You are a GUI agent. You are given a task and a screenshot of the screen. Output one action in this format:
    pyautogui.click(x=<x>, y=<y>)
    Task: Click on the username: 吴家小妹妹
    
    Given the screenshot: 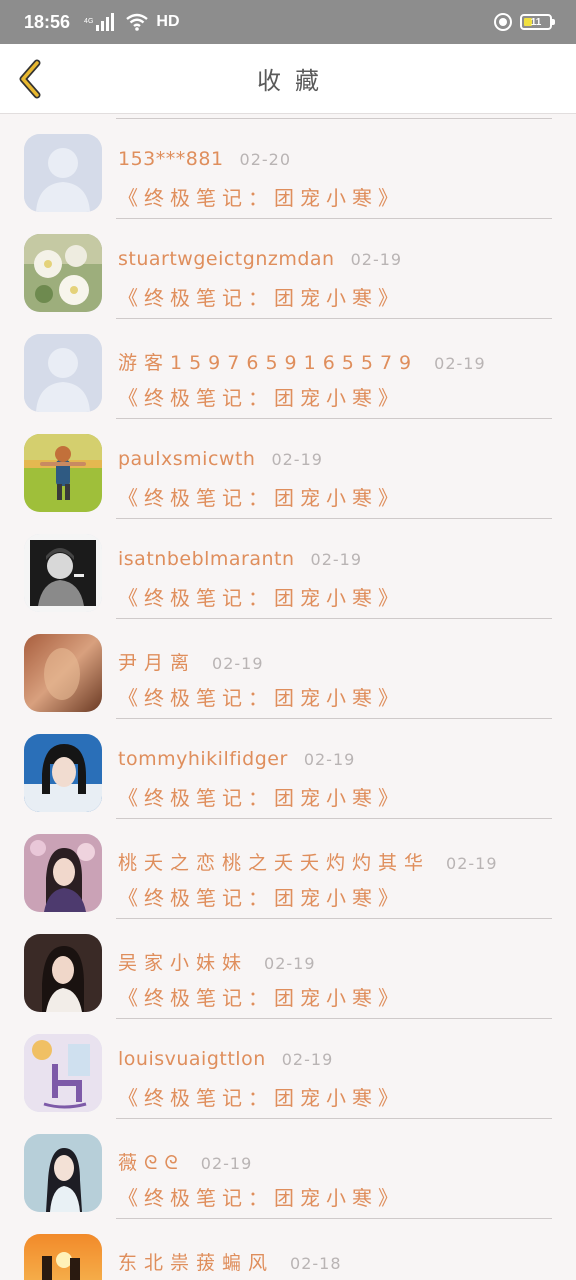 What is the action you would take?
    pyautogui.click(x=183, y=963)
    